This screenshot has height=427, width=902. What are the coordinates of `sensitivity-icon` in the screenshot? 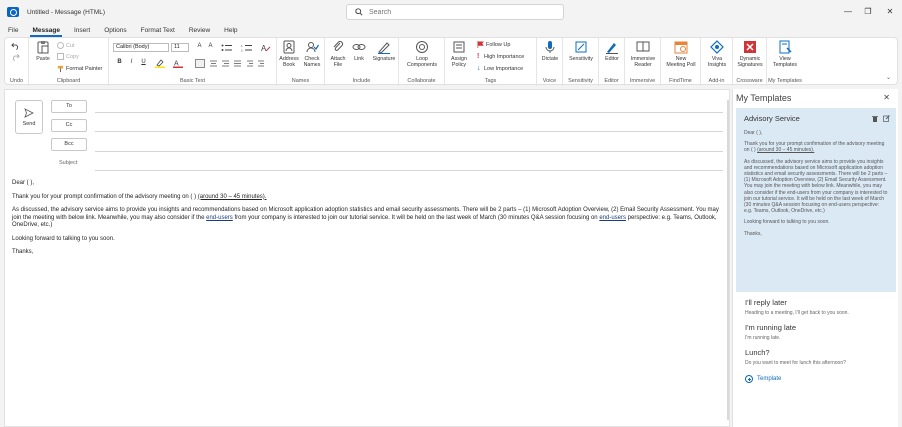 It's located at (581, 47).